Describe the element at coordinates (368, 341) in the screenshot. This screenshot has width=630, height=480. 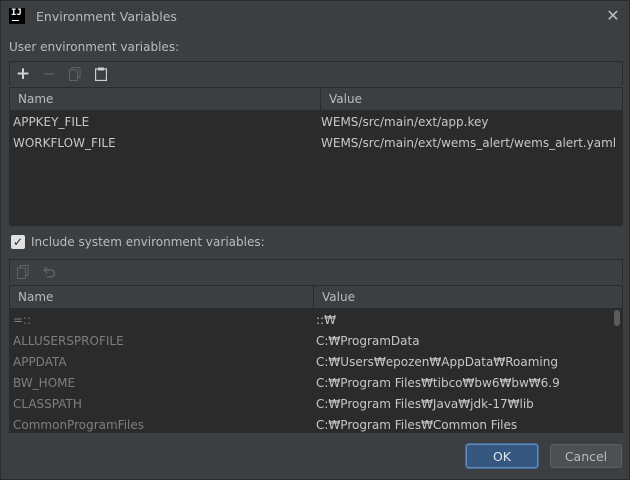
I see `variable-value: C:₩ProgramData` at that location.